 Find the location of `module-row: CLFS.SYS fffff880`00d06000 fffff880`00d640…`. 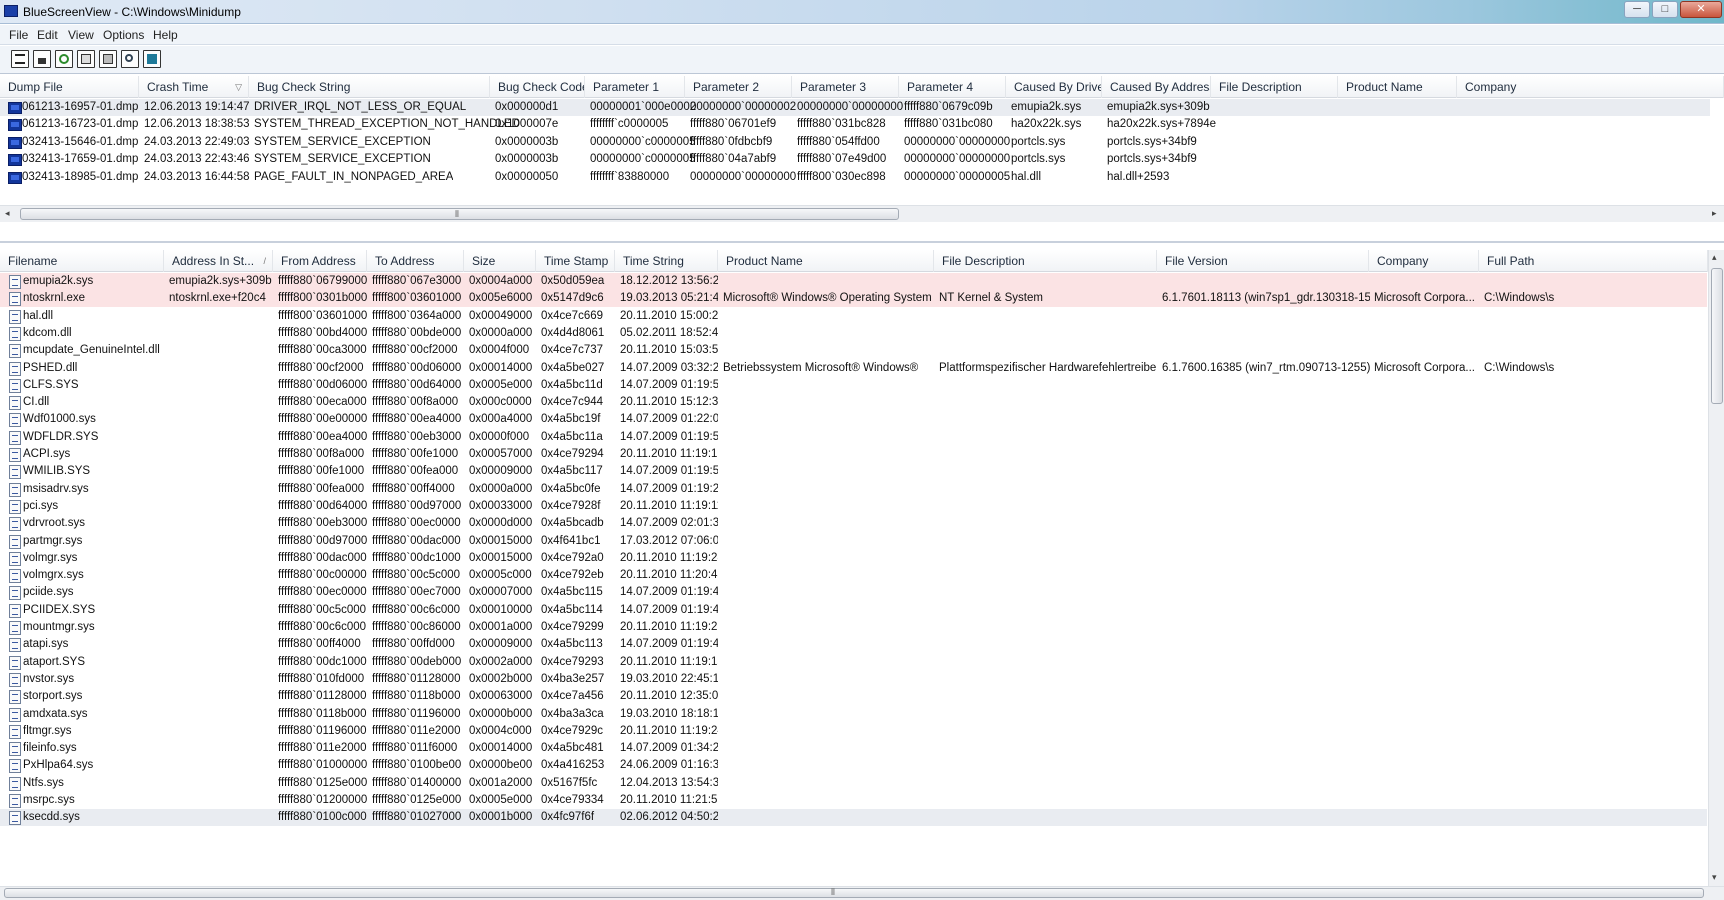

module-row: CLFS.SYS fffff880`00d06000 fffff880`00d640… is located at coordinates (853, 385).